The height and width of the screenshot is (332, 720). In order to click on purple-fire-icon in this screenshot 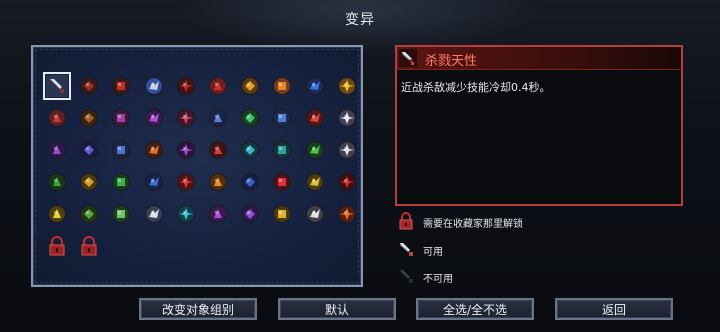, I will do `click(250, 214)`.